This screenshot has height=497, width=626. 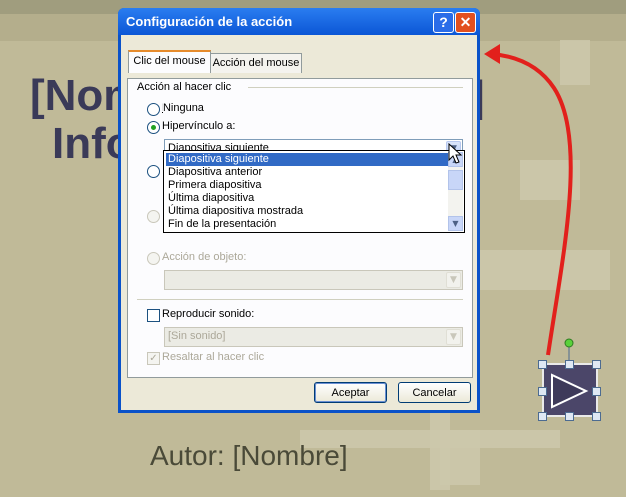 I want to click on object-action-label: Acción de objeto:, so click(x=204, y=257).